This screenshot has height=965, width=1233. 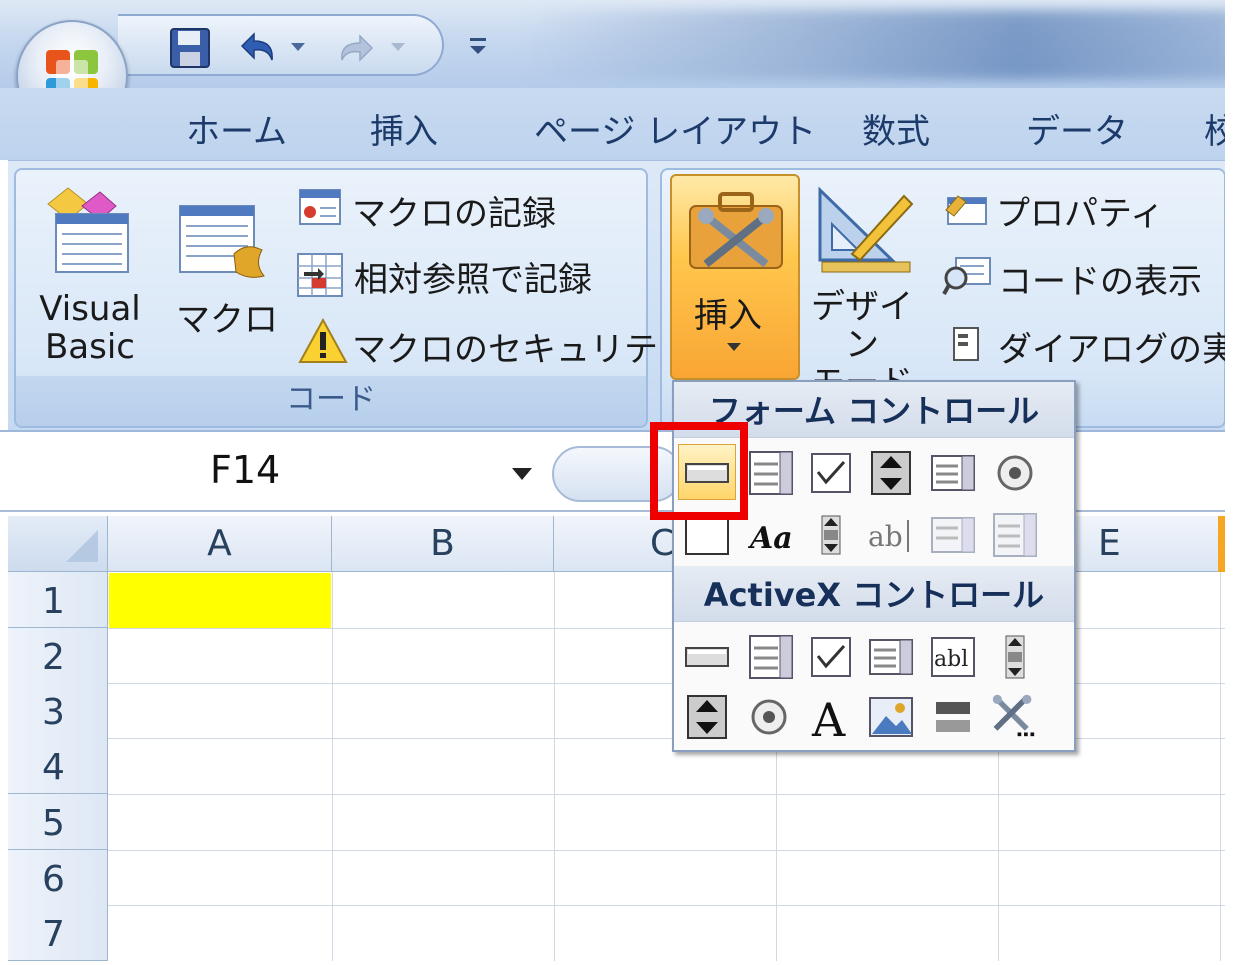 What do you see at coordinates (58, 878) in the screenshot?
I see `row-header-6: 6` at bounding box center [58, 878].